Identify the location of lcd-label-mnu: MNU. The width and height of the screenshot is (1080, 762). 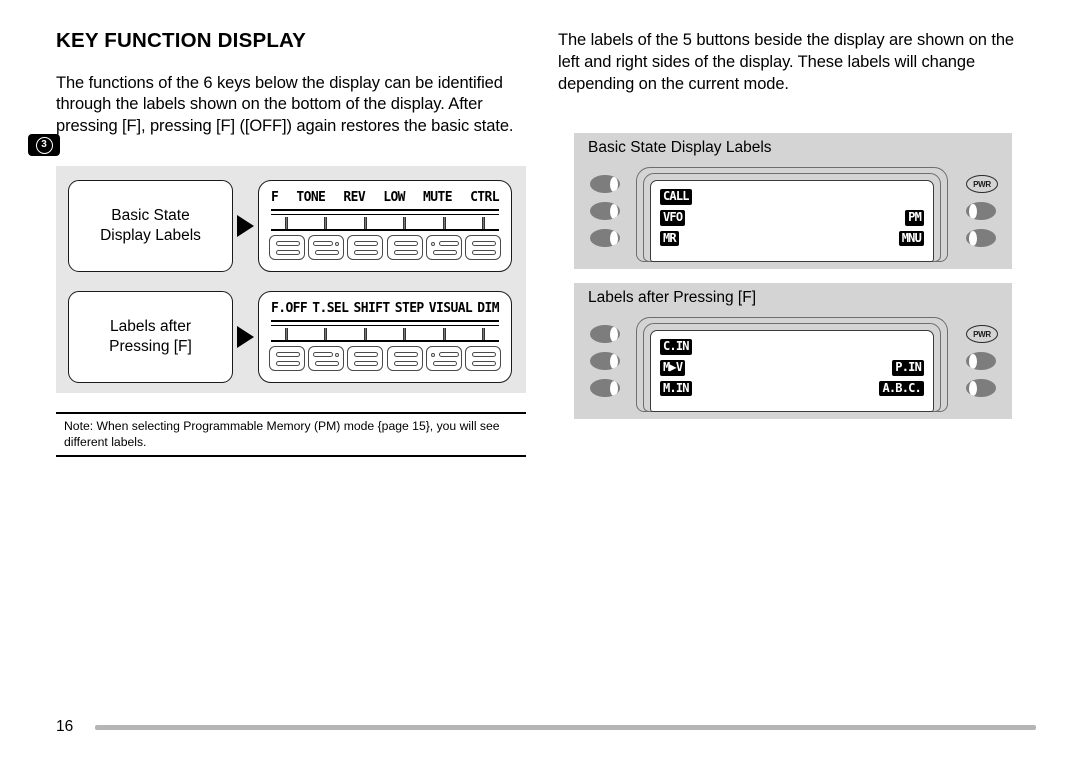
(911, 238).